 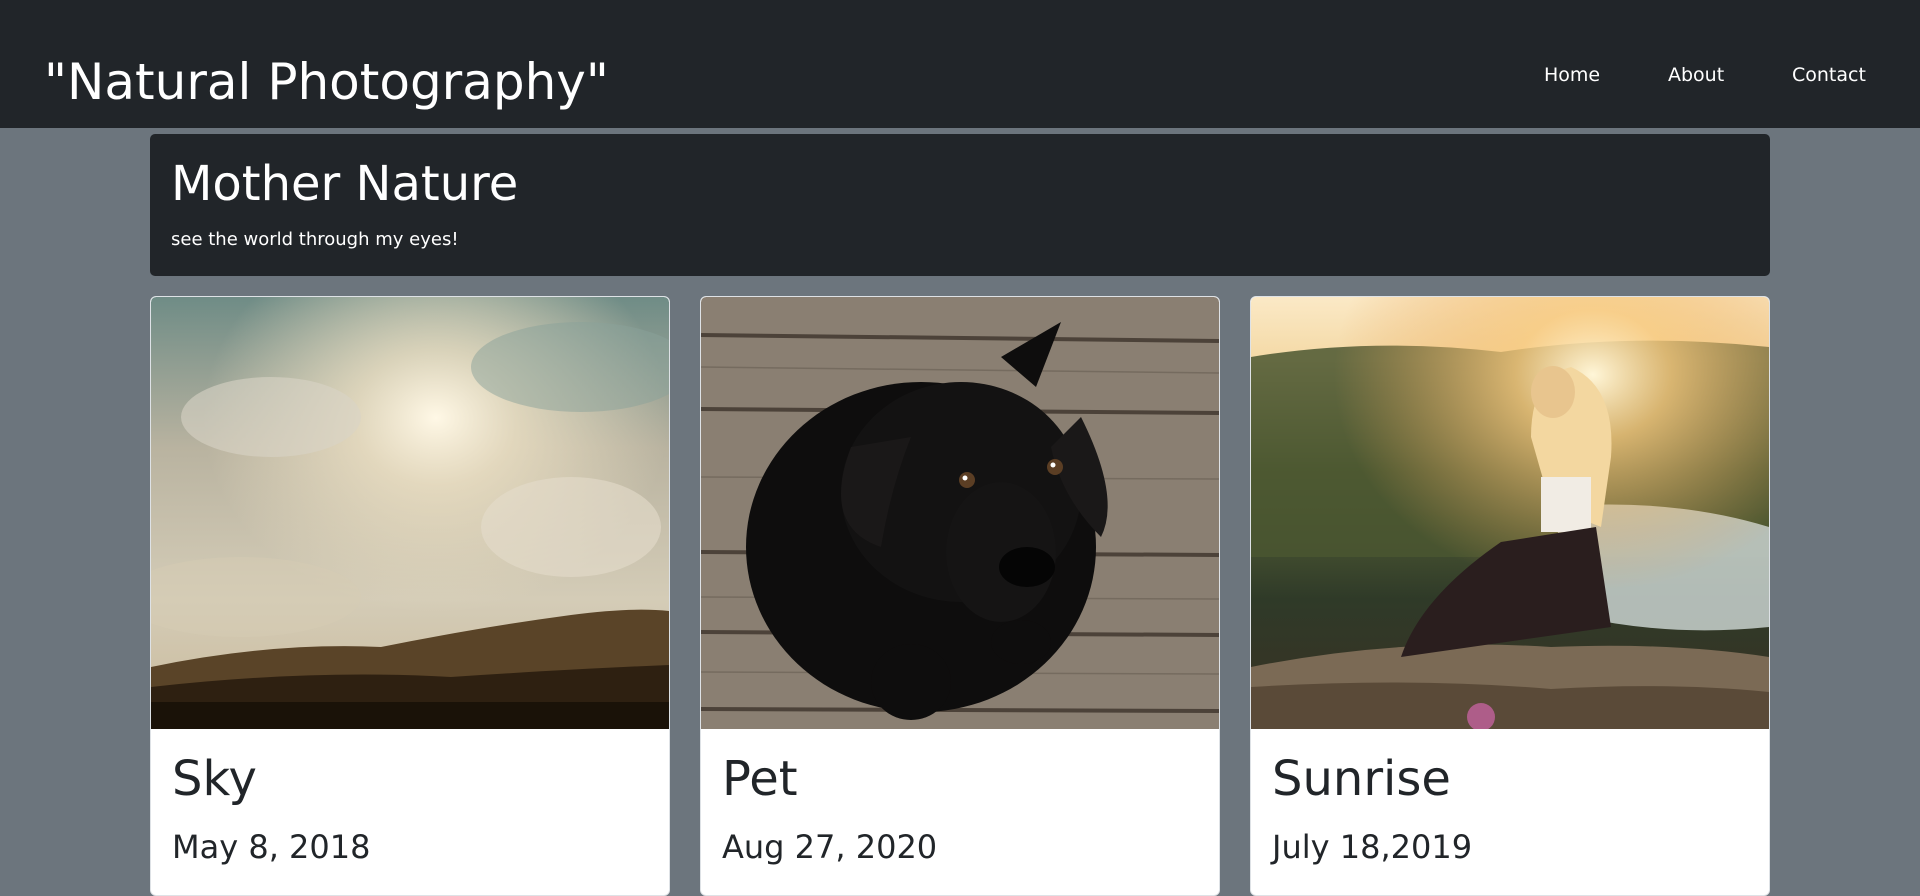 What do you see at coordinates (1572, 75) in the screenshot?
I see `nav-home-link: Home` at bounding box center [1572, 75].